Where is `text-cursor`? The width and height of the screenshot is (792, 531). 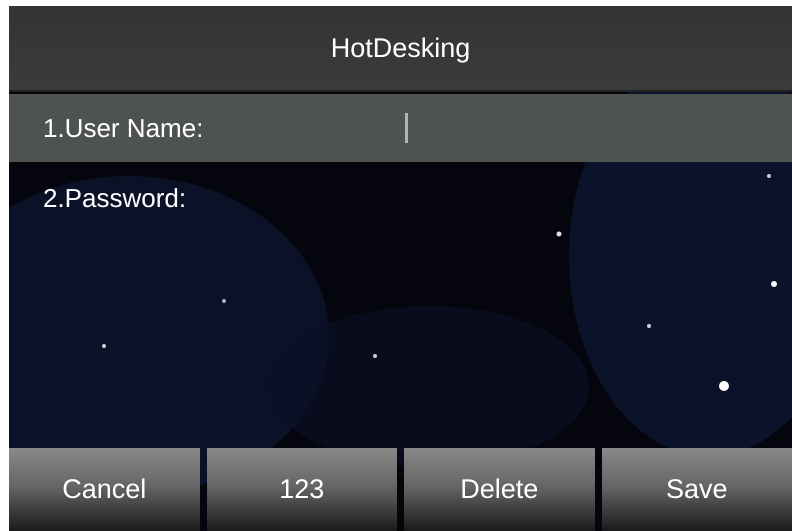
text-cursor is located at coordinates (406, 128).